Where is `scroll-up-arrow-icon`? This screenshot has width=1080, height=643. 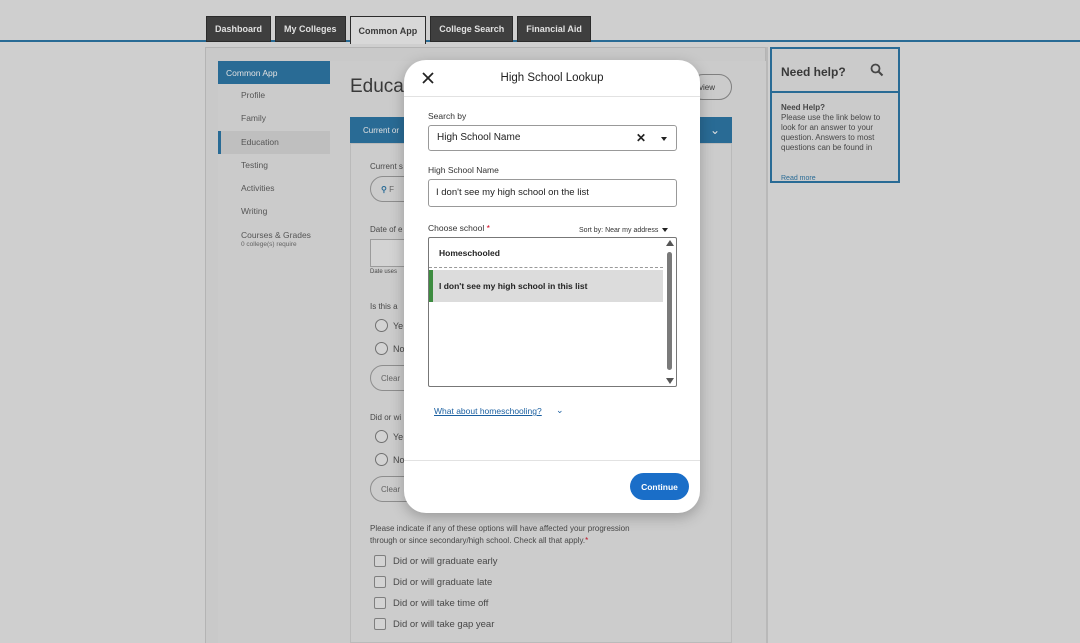 scroll-up-arrow-icon is located at coordinates (670, 243).